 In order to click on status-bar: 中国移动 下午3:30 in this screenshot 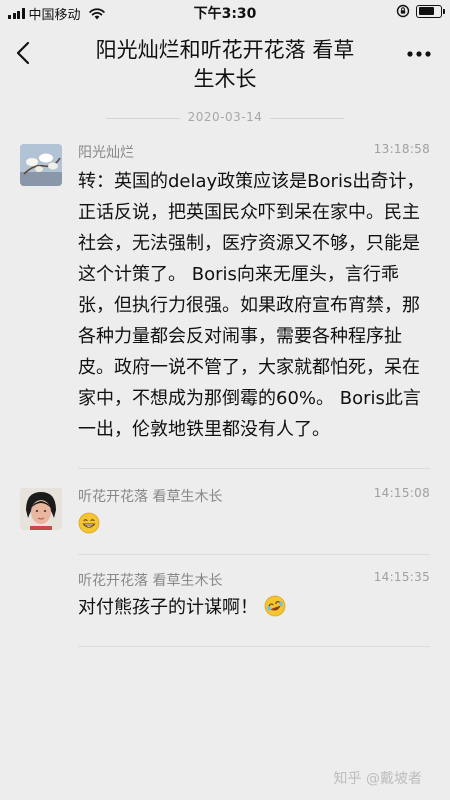, I will do `click(225, 12)`.